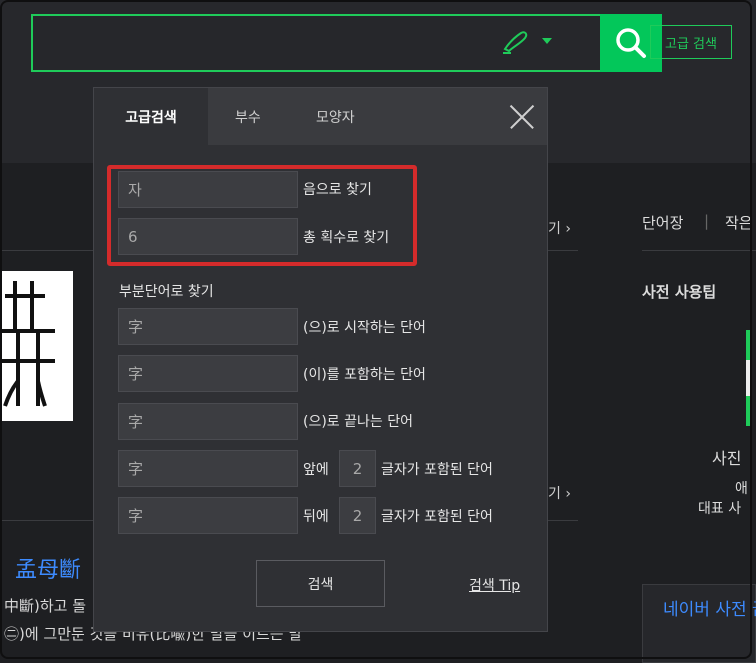  What do you see at coordinates (255, 43) in the screenshot?
I see `search-input` at bounding box center [255, 43].